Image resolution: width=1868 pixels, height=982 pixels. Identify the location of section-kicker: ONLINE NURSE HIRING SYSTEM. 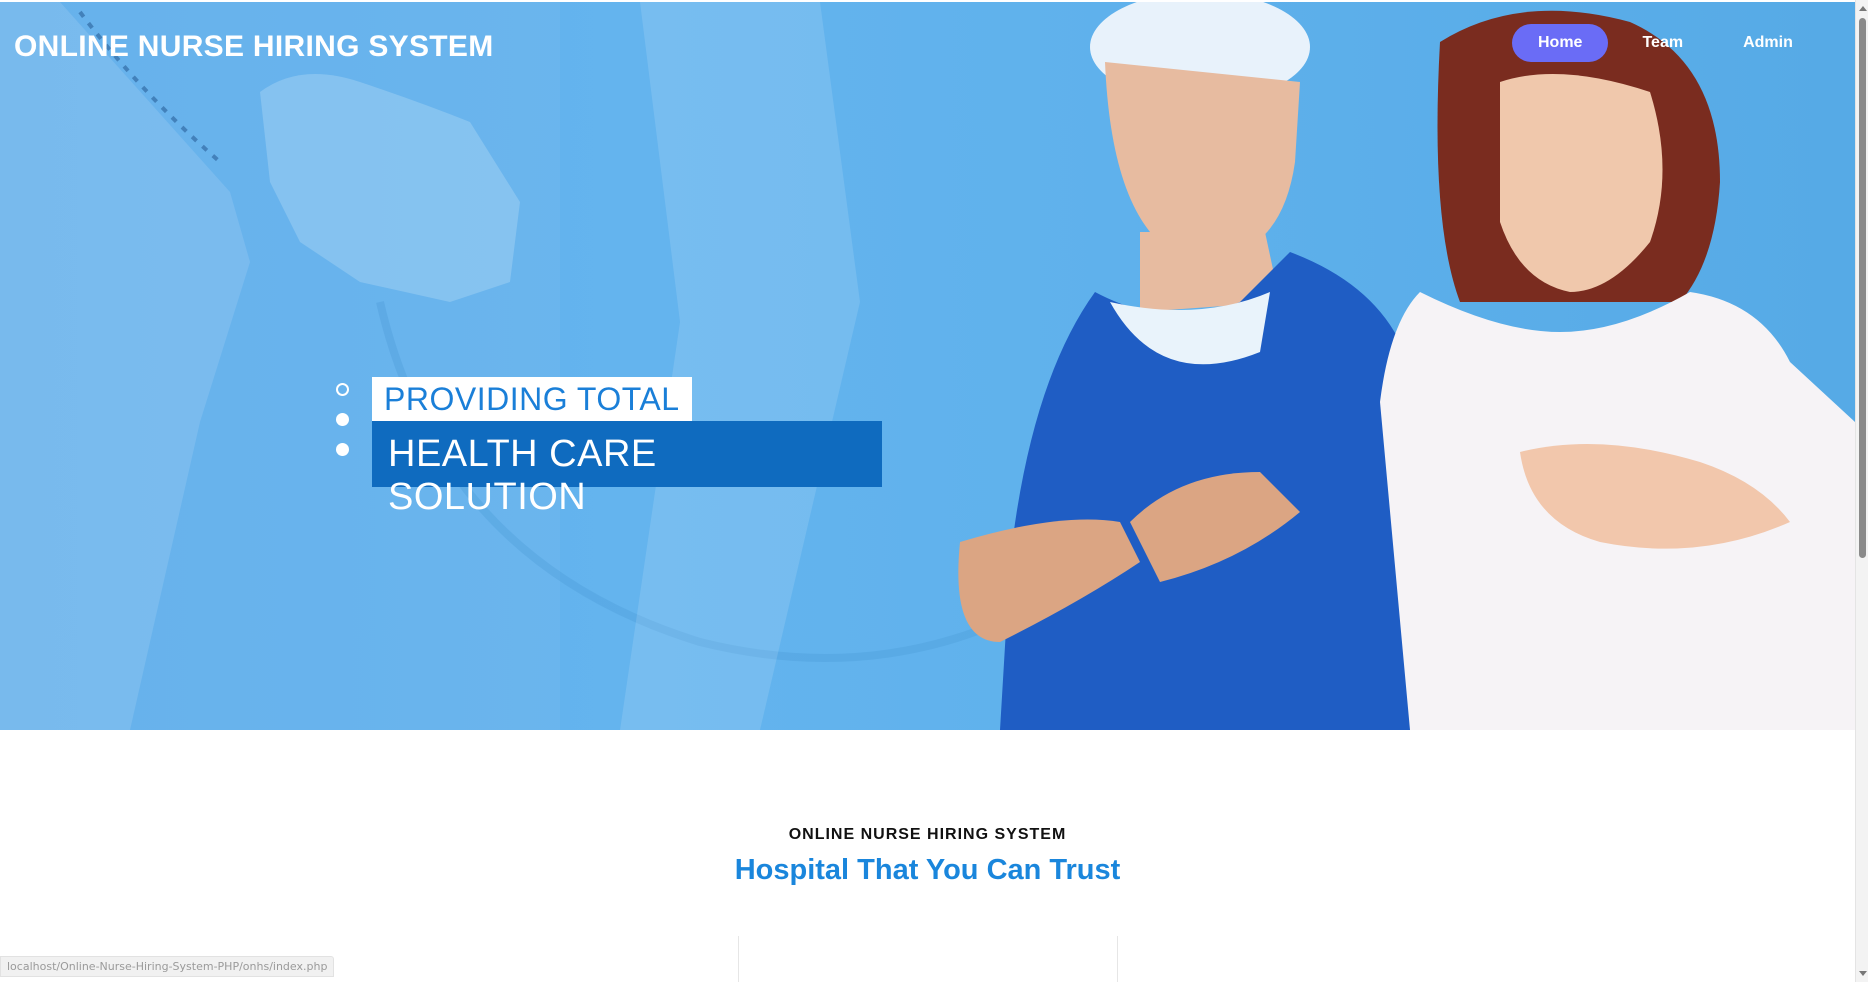
(927, 834).